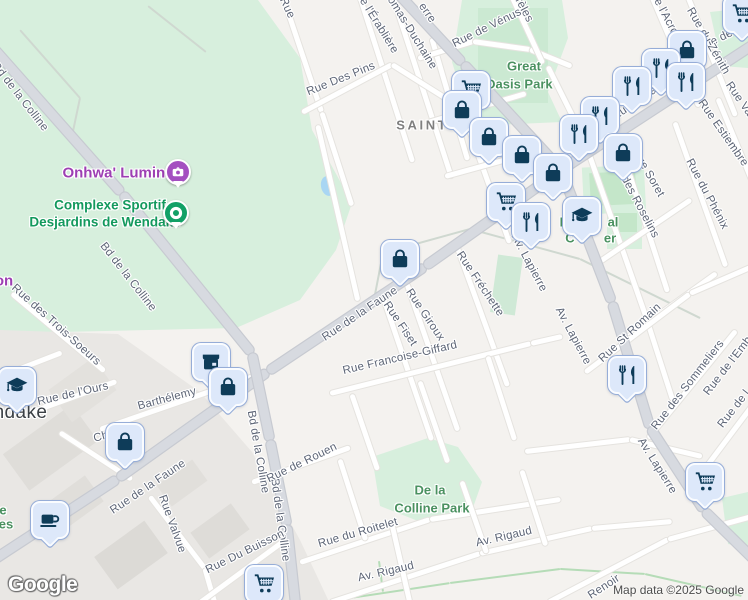 The height and width of the screenshot is (600, 748). I want to click on park-label: Colline Park, so click(432, 508).